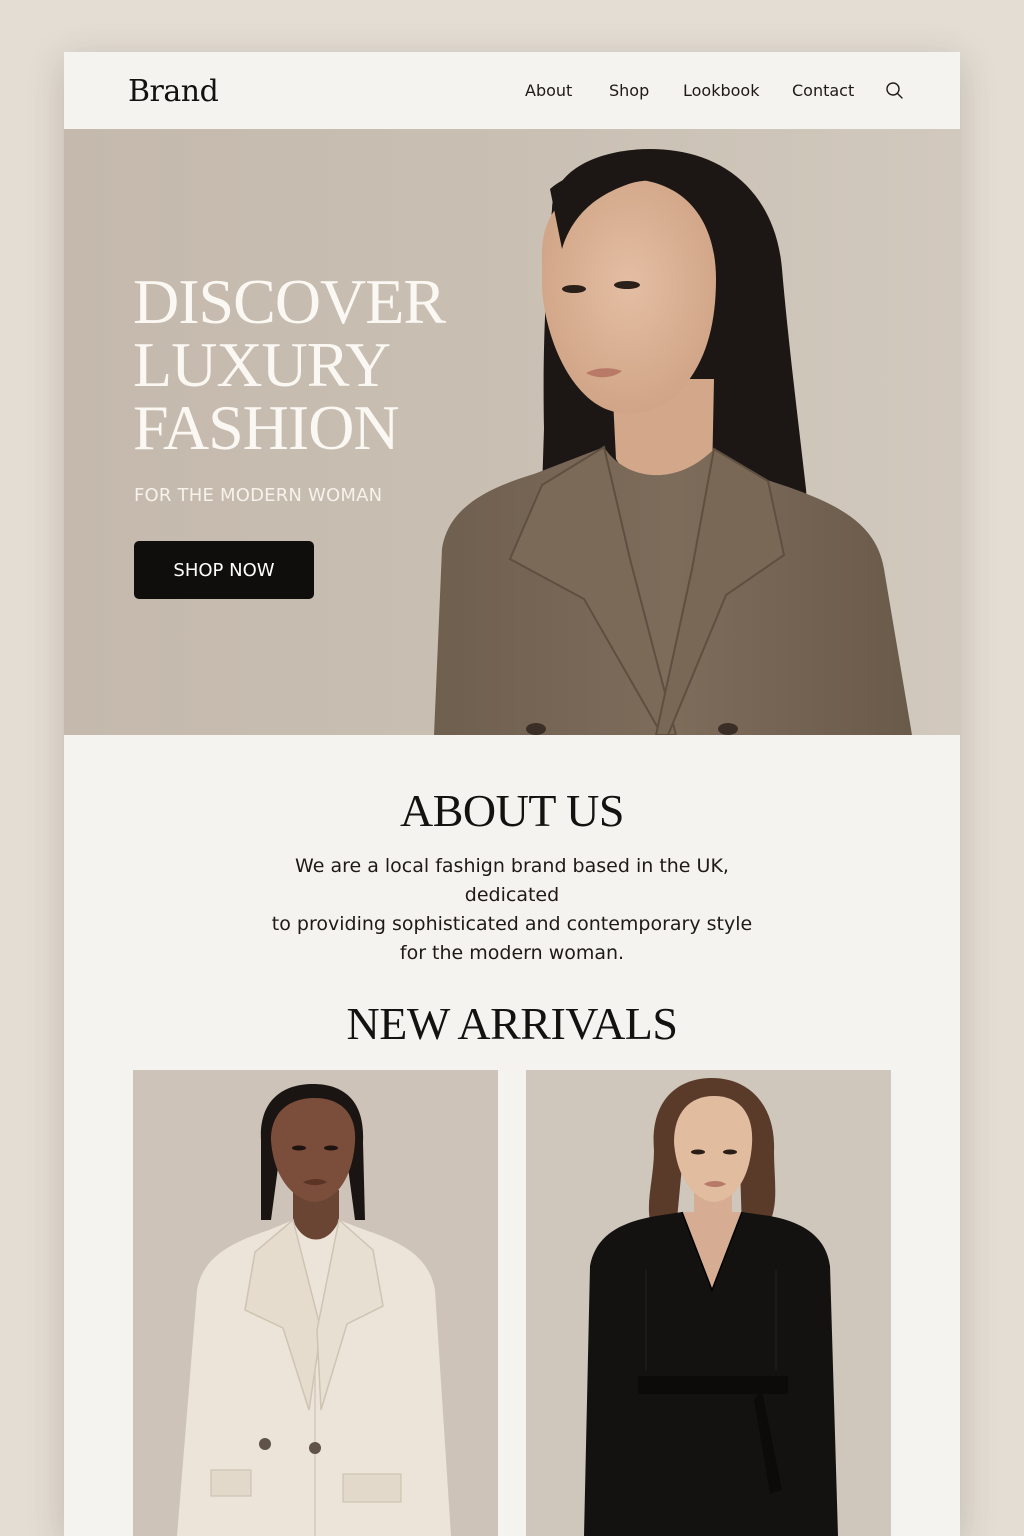 The height and width of the screenshot is (1536, 1024). I want to click on brand-logo: Brand, so click(173, 91).